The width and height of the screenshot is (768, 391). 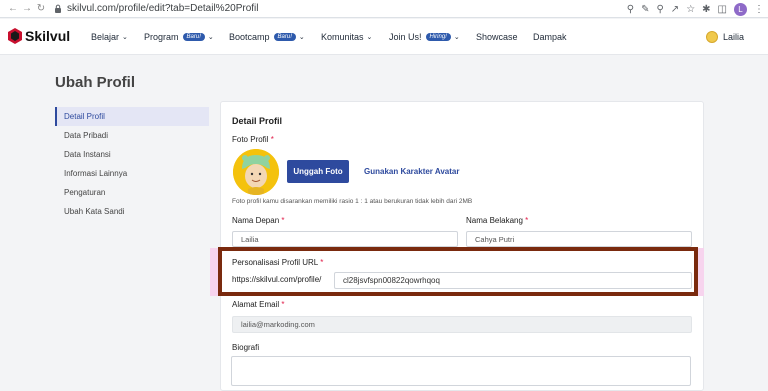 What do you see at coordinates (249, 37) in the screenshot?
I see `nav-label: Bootcamp` at bounding box center [249, 37].